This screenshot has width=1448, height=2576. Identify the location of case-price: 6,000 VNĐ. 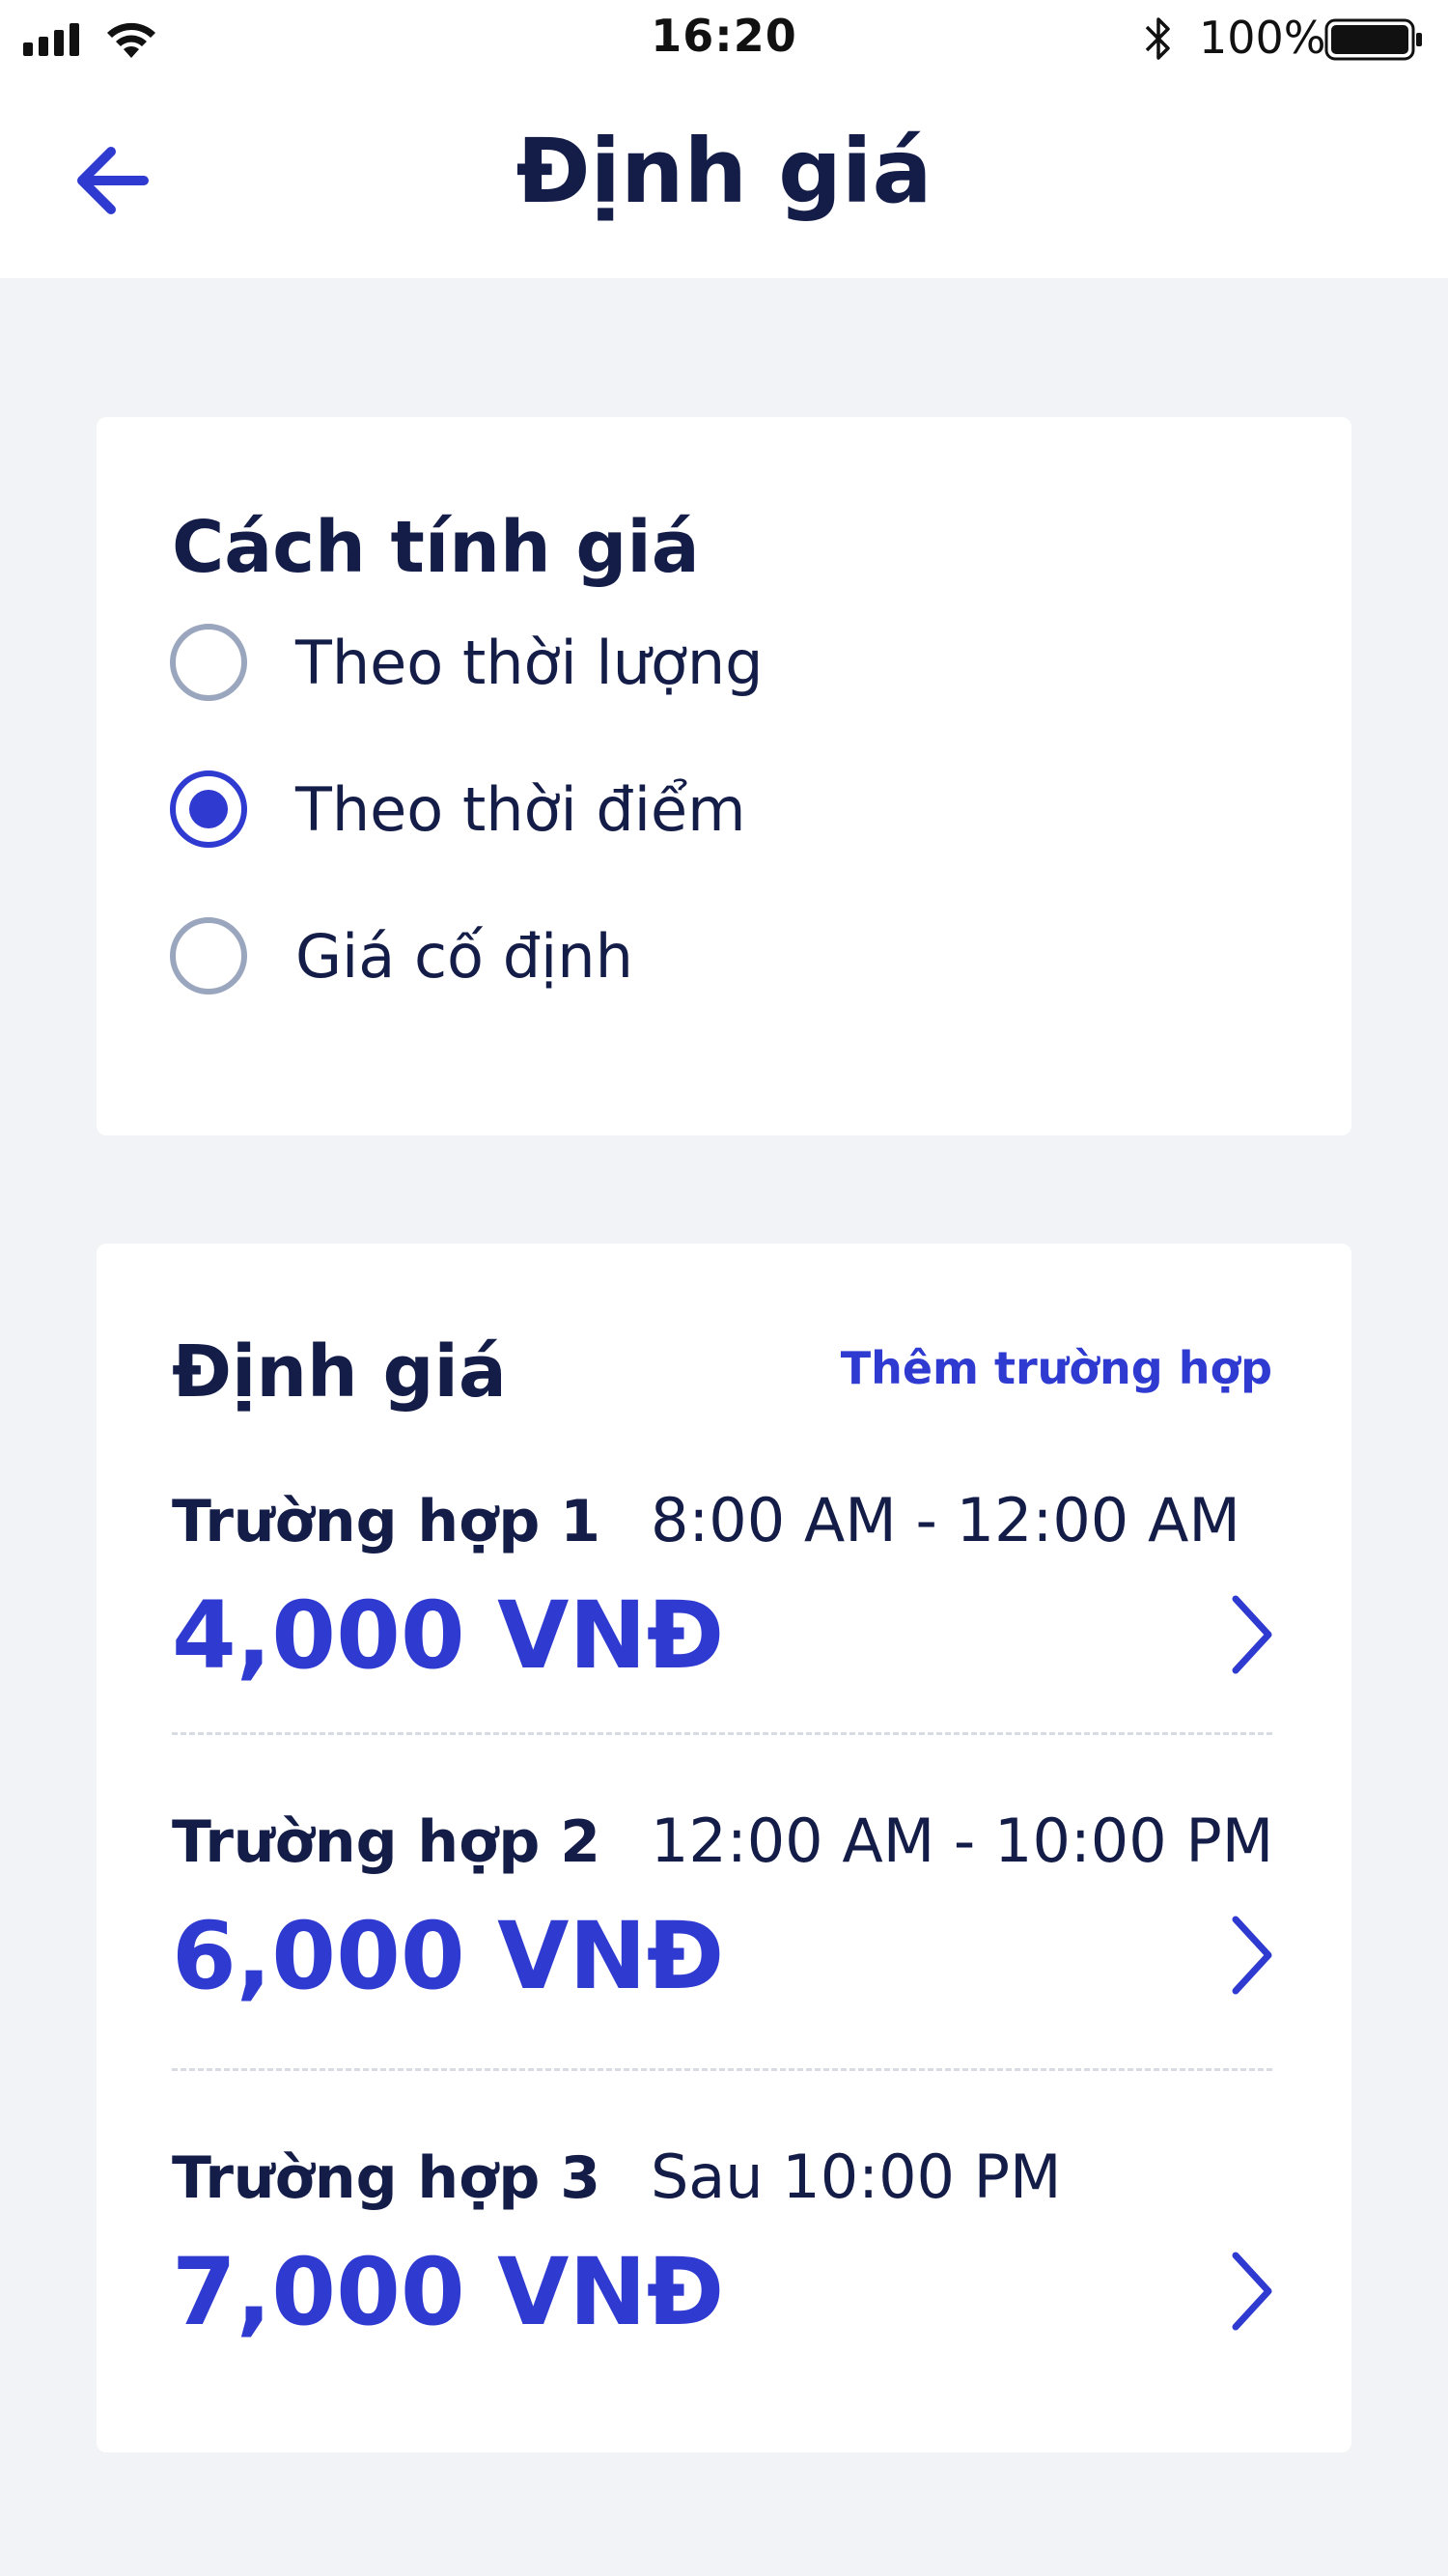
(449, 1956).